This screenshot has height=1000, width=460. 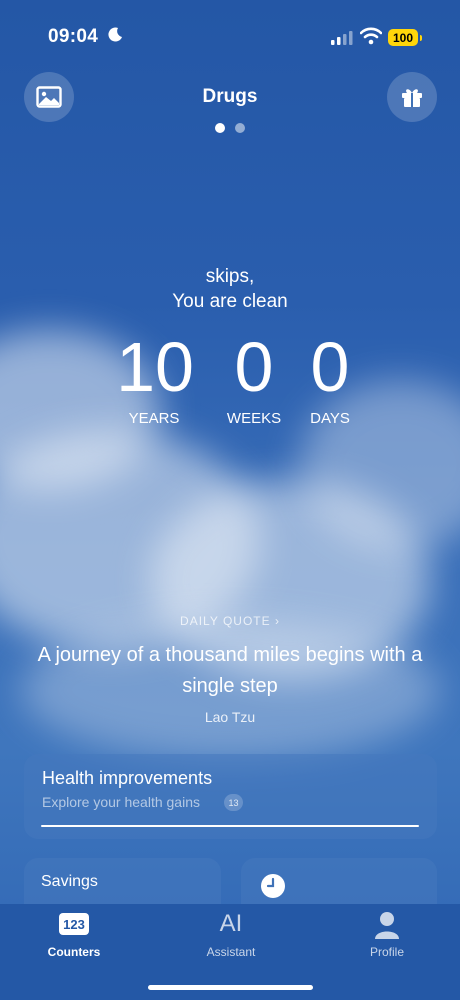 What do you see at coordinates (230, 717) in the screenshot?
I see `quote-author: Lao Tzu` at bounding box center [230, 717].